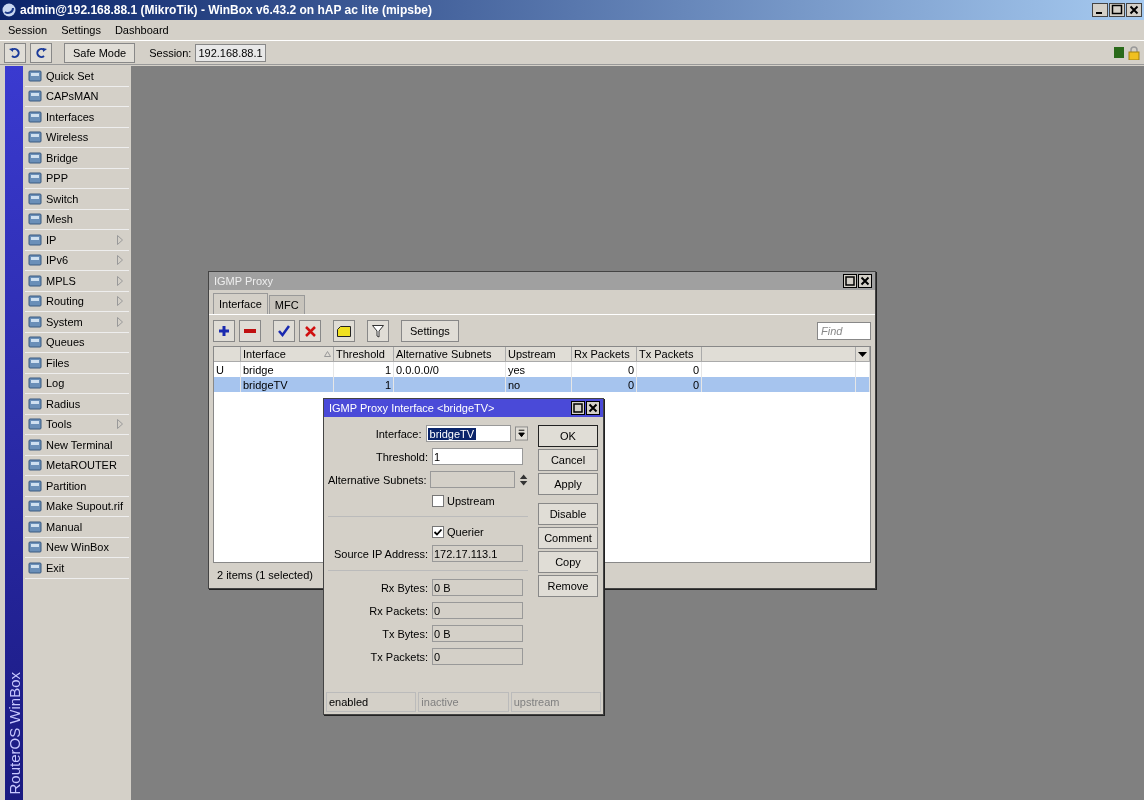  I want to click on find-field: Find, so click(844, 331).